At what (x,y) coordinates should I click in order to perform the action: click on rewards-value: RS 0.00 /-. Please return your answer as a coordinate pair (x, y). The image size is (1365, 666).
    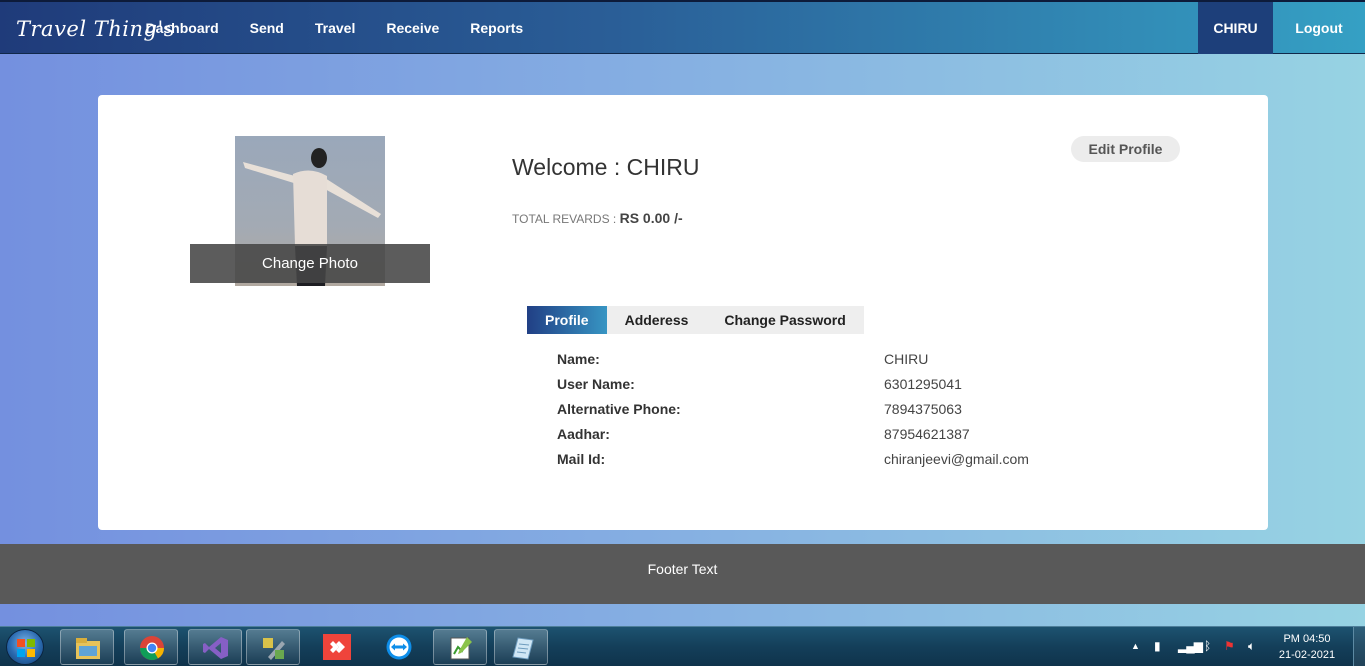
    Looking at the image, I should click on (651, 218).